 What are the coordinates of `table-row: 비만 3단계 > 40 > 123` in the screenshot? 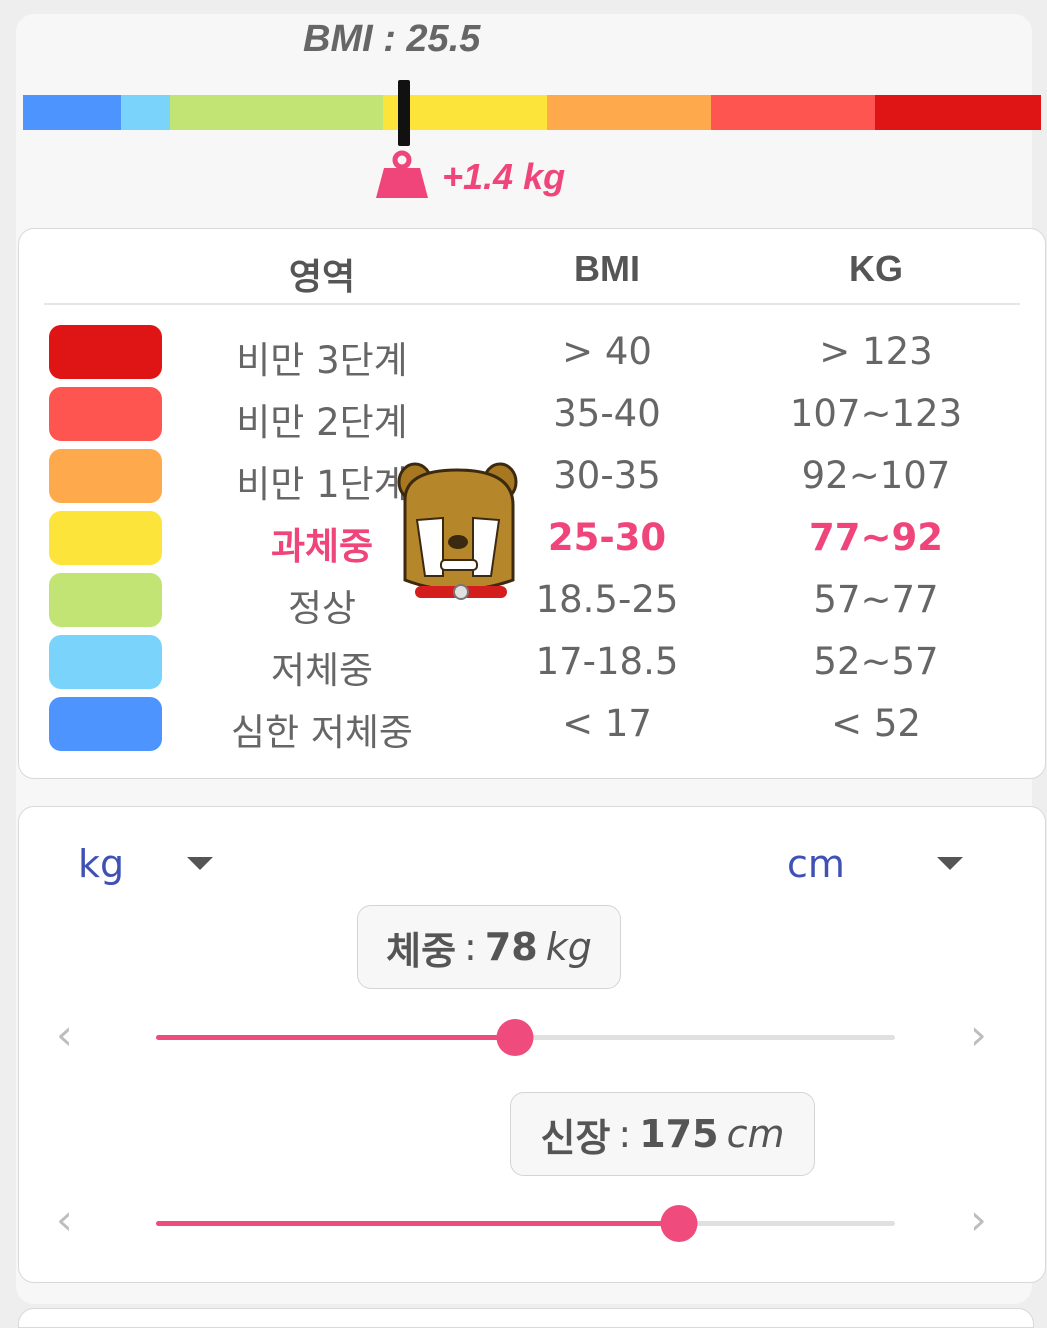 It's located at (523, 353).